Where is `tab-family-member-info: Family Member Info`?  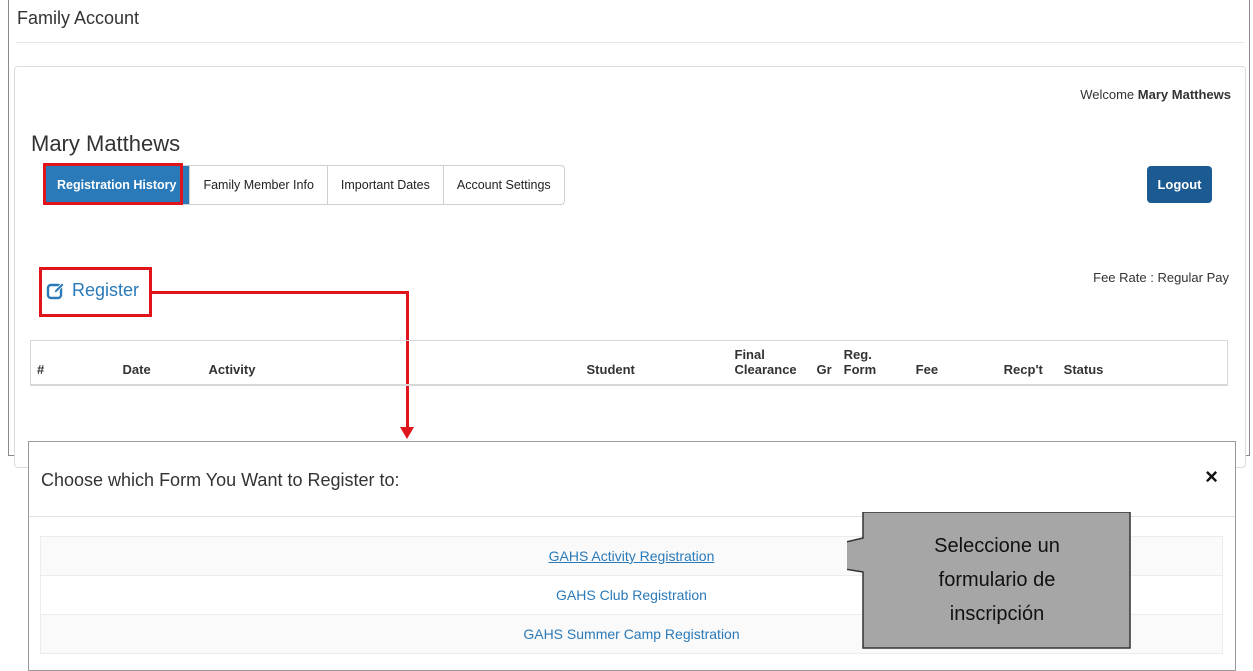
tab-family-member-info: Family Member Info is located at coordinates (259, 185).